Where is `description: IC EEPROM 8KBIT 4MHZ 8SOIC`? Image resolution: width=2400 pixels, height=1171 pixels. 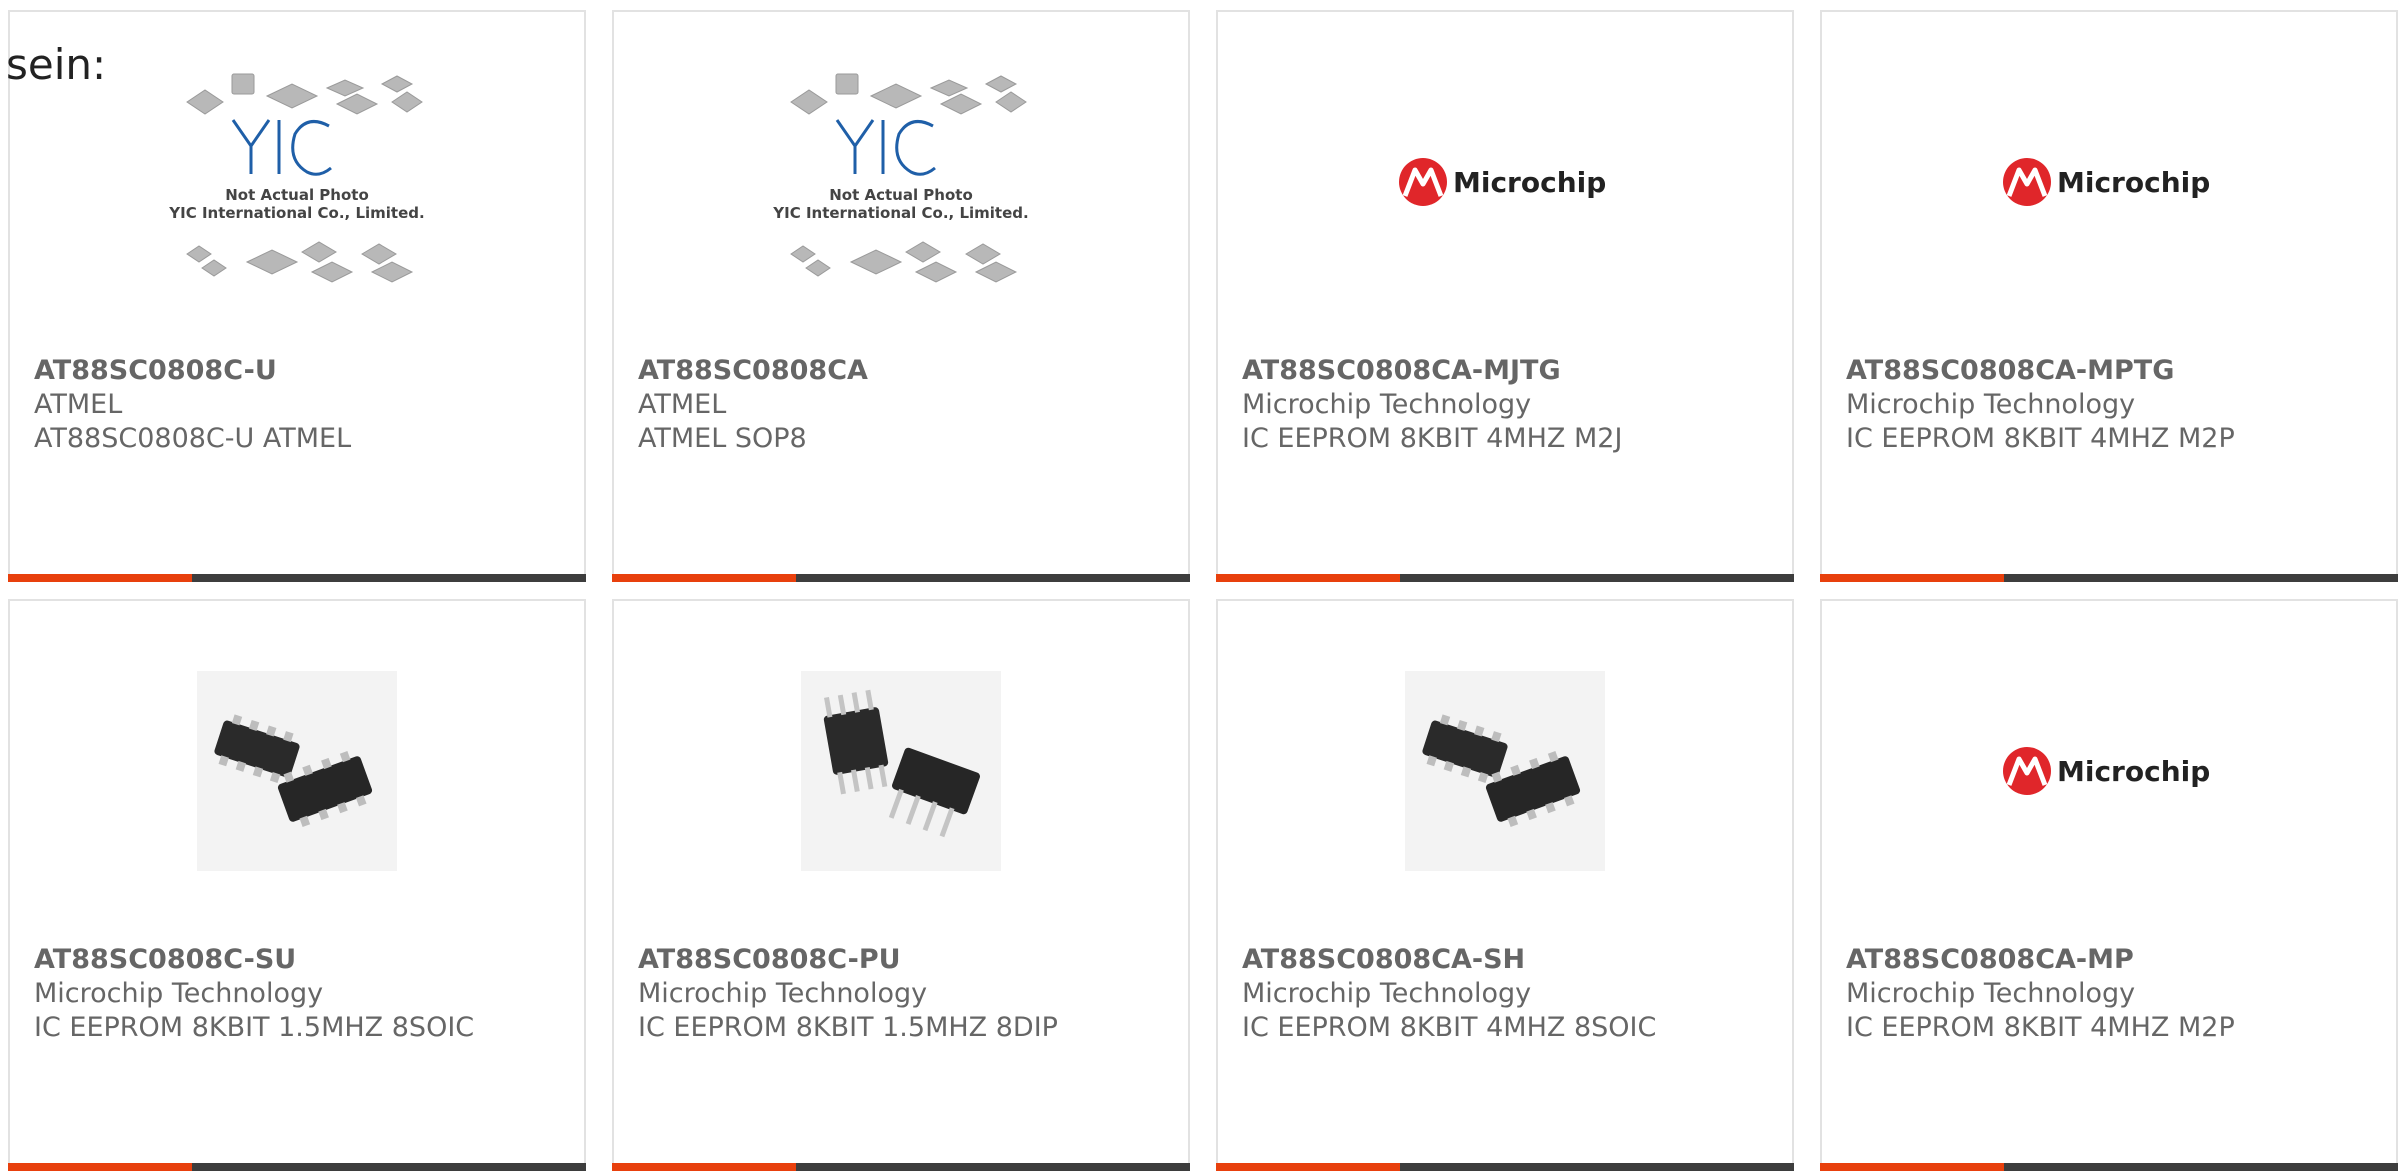 description: IC EEPROM 8KBIT 4MHZ 8SOIC is located at coordinates (1449, 1027).